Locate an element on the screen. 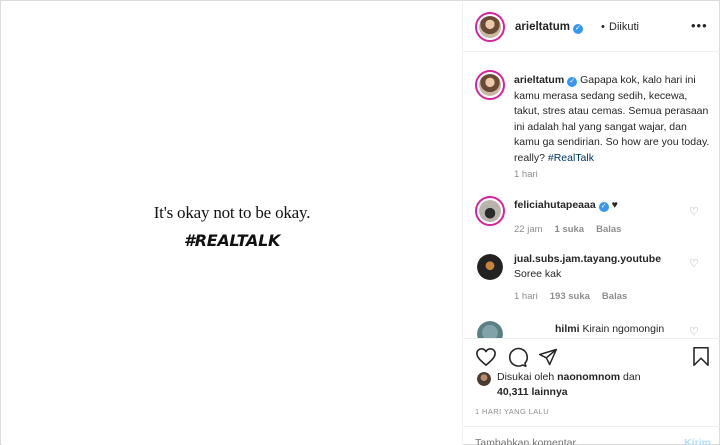 Image resolution: width=720 pixels, height=445 pixels. author-avatar is located at coordinates (490, 27).